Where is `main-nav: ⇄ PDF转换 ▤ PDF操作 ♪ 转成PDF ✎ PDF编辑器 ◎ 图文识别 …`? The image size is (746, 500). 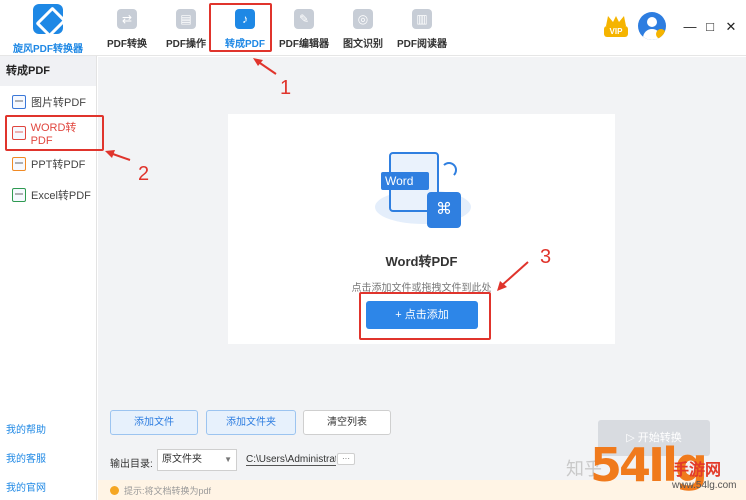 main-nav: ⇄ PDF转换 ▤ PDF操作 ♪ 转成PDF ✎ PDF编辑器 ◎ 图文识别 … is located at coordinates (275, 28).